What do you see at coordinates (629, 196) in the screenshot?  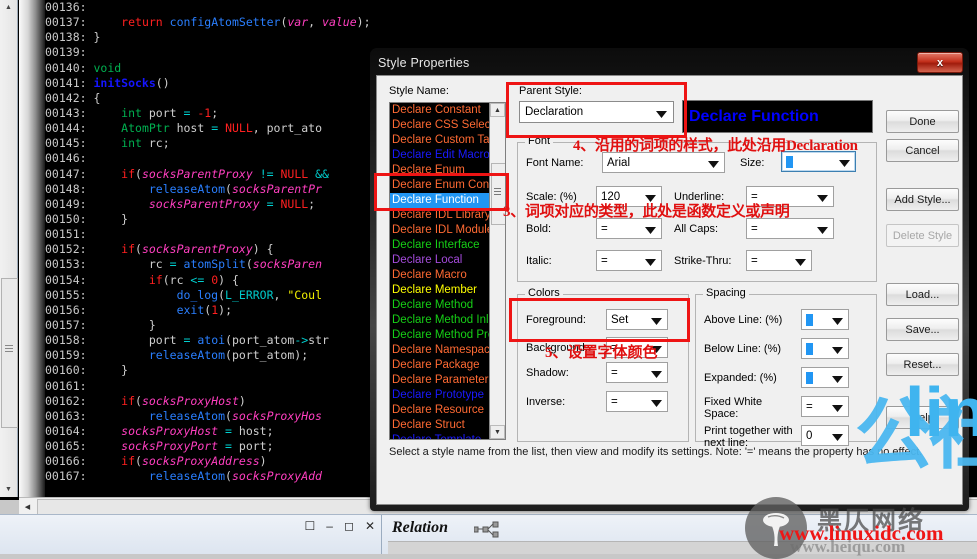 I see `scale-combobox: 120` at bounding box center [629, 196].